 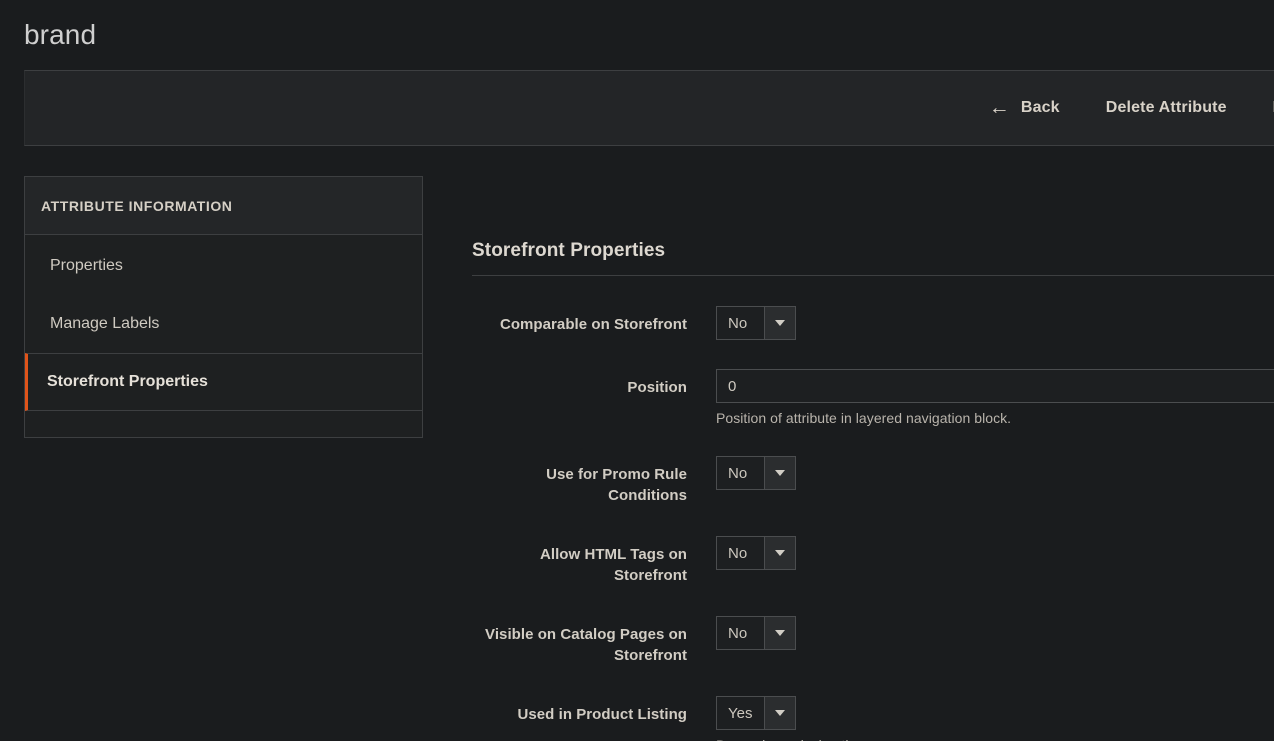 What do you see at coordinates (740, 713) in the screenshot?
I see `select-value: Yes` at bounding box center [740, 713].